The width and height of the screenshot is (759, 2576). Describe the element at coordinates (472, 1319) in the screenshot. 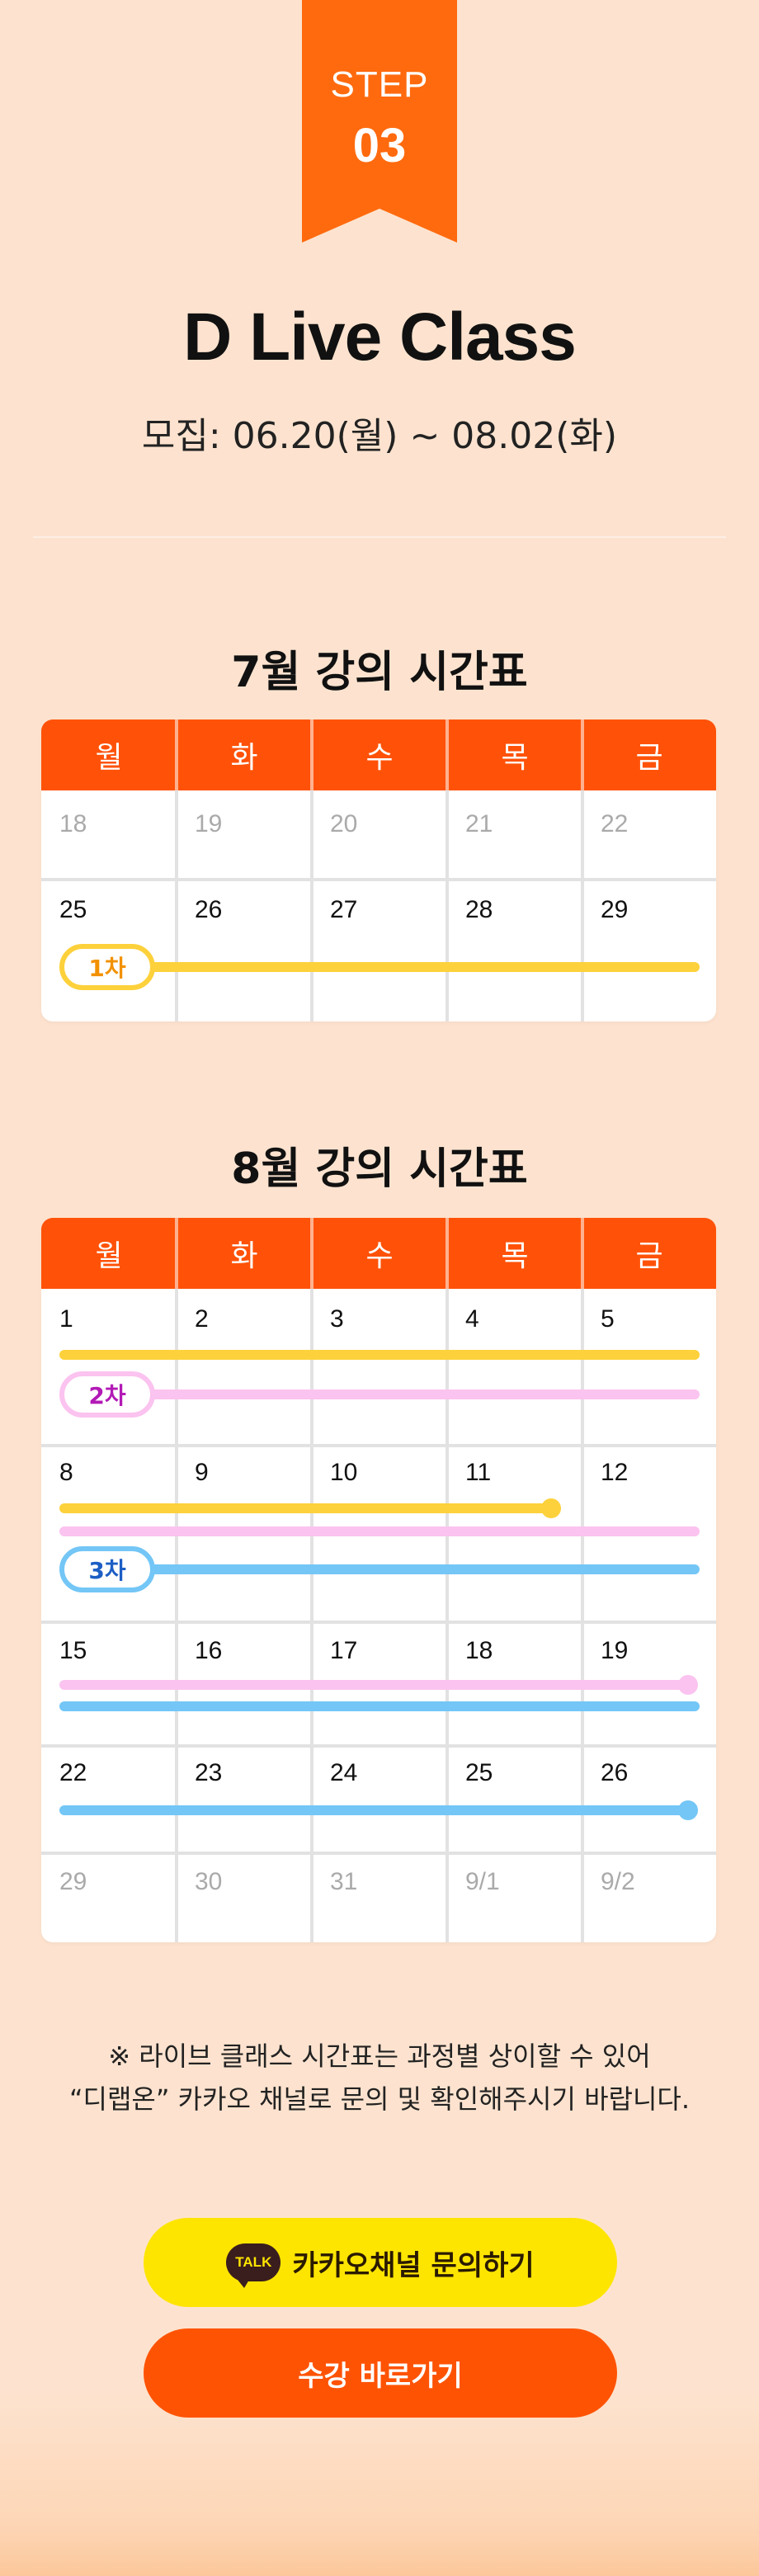

I see `date-cell: 4` at that location.